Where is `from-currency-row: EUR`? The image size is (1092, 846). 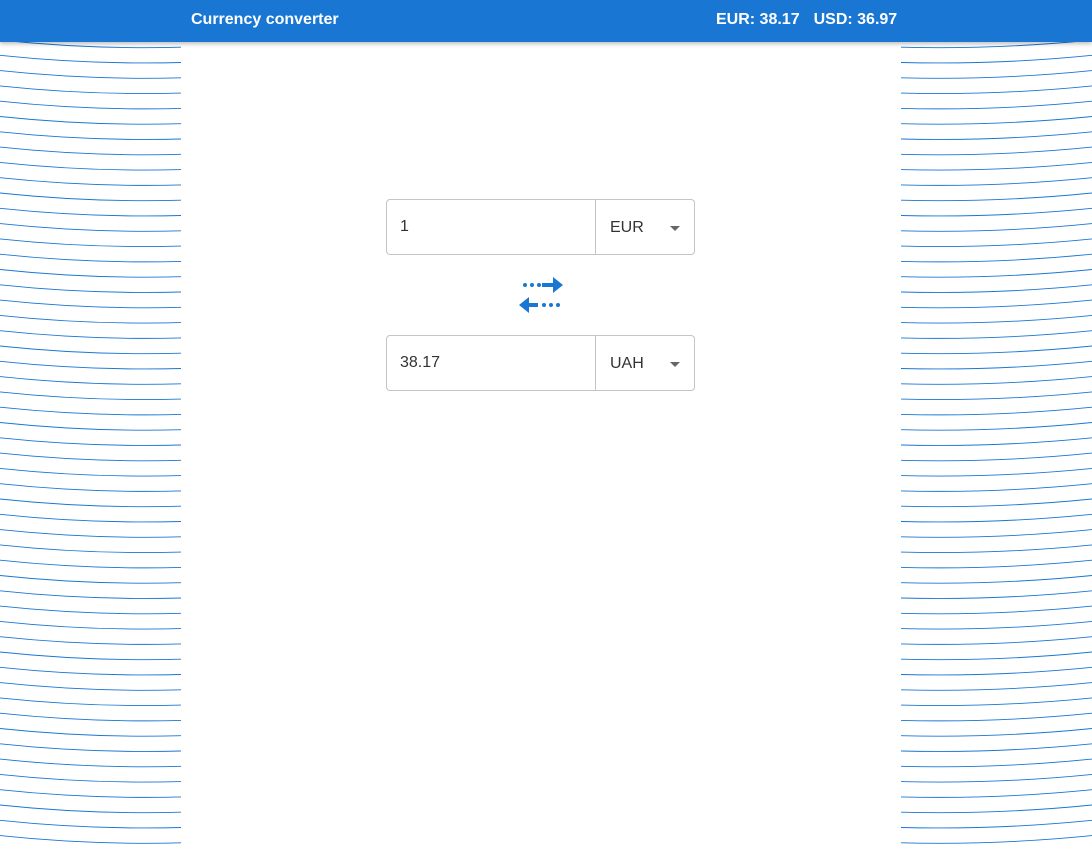
from-currency-row: EUR is located at coordinates (541, 227).